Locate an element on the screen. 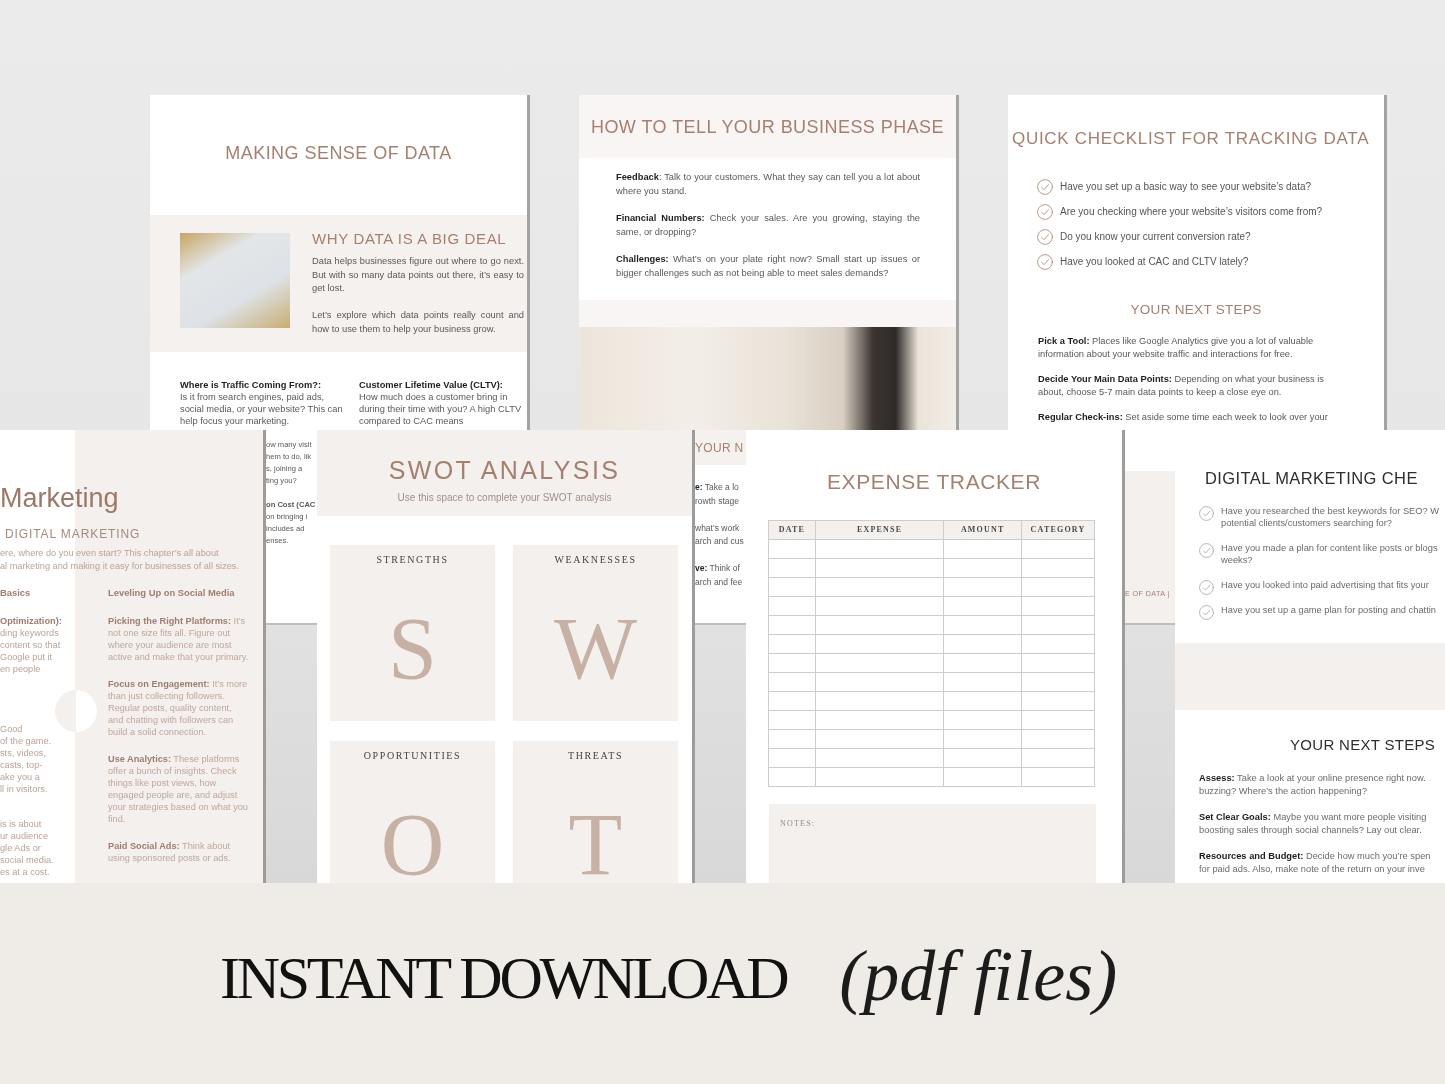  notes-label: NOTES: is located at coordinates (798, 824).